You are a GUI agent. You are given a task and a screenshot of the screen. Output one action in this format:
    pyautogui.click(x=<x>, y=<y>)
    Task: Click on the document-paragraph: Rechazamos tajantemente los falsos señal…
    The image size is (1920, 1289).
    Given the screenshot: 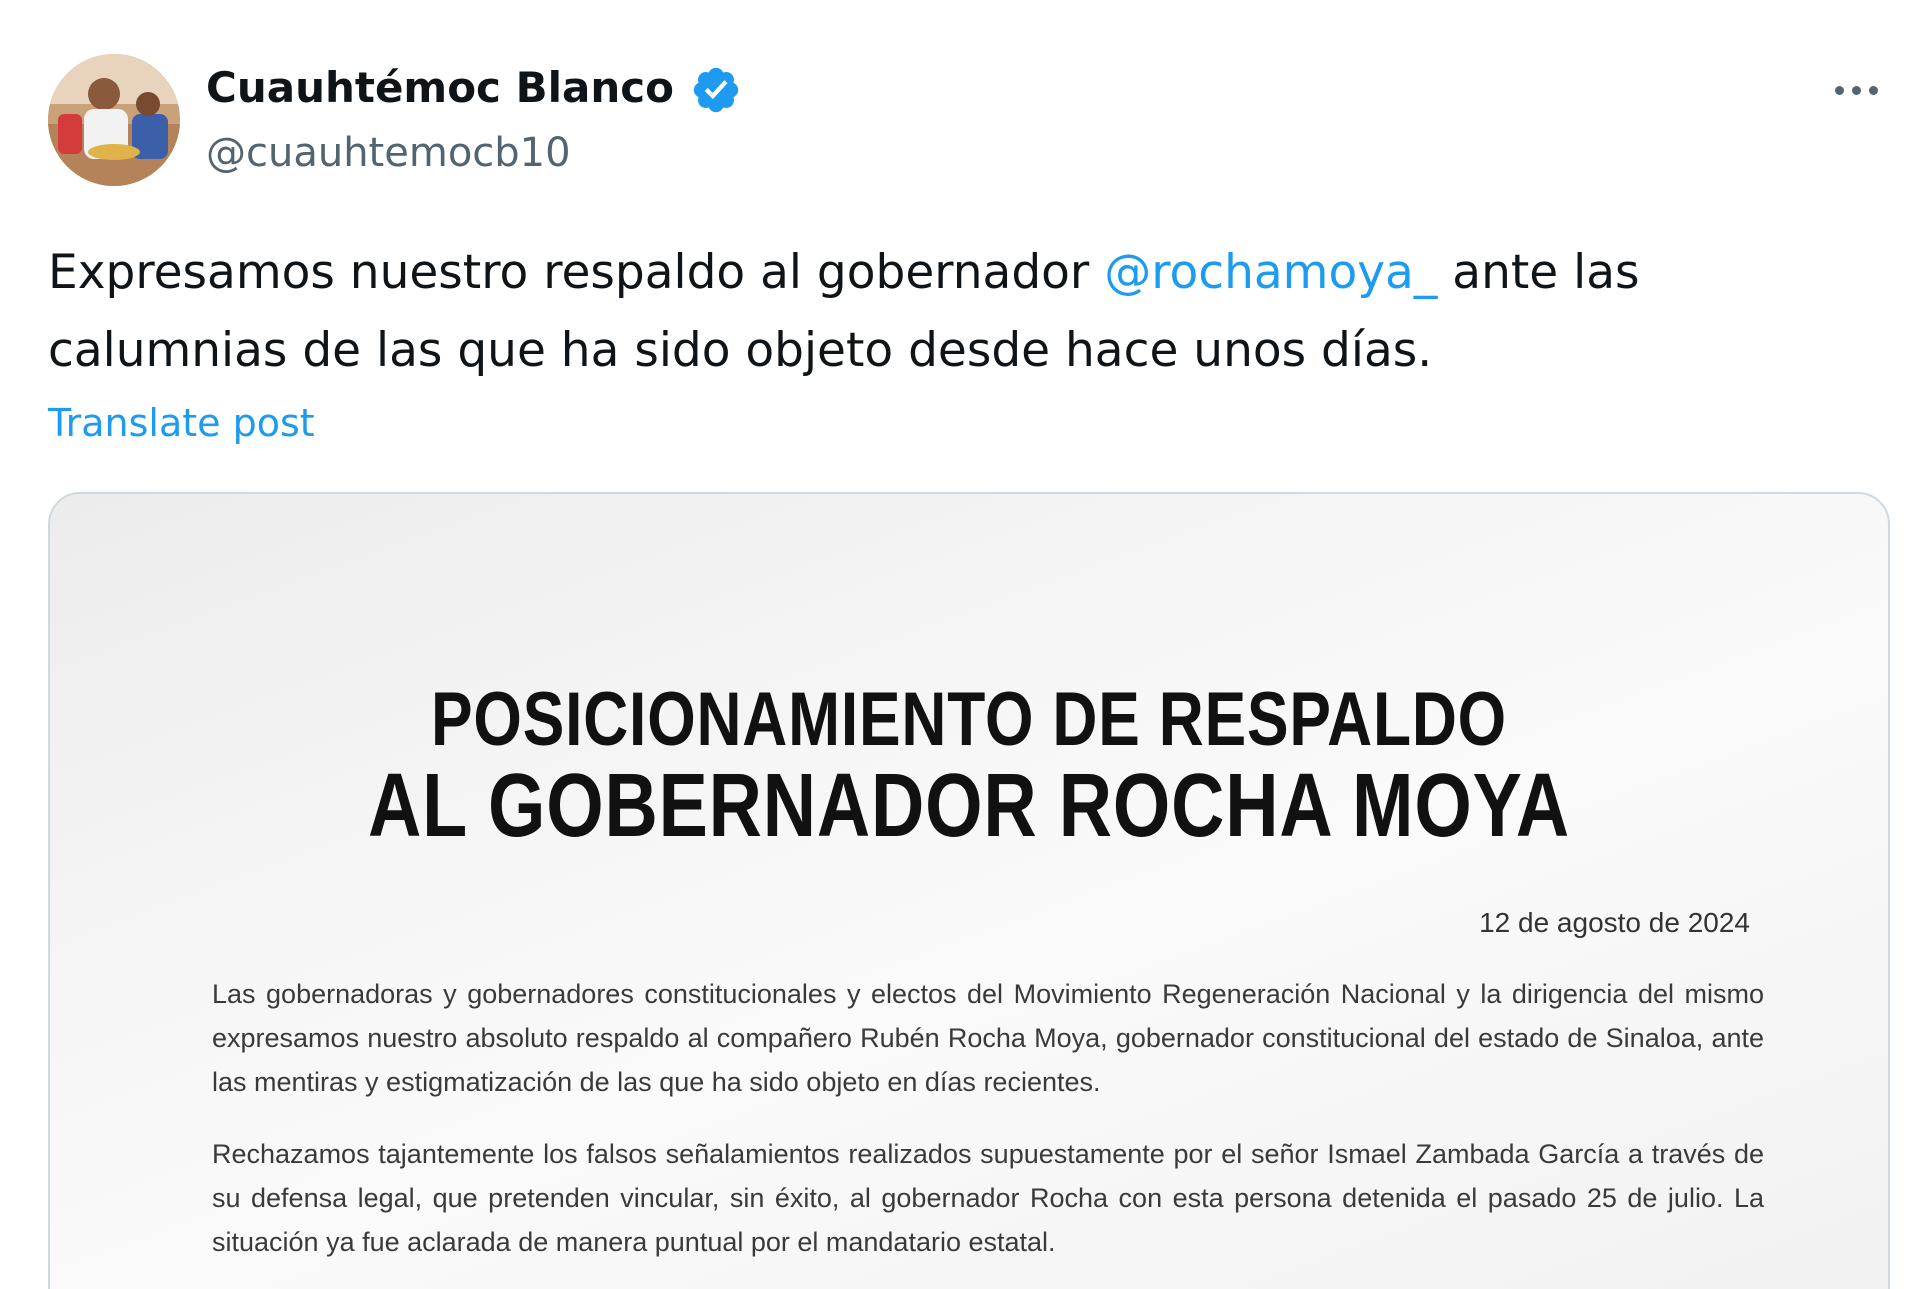 What is the action you would take?
    pyautogui.click(x=988, y=1198)
    